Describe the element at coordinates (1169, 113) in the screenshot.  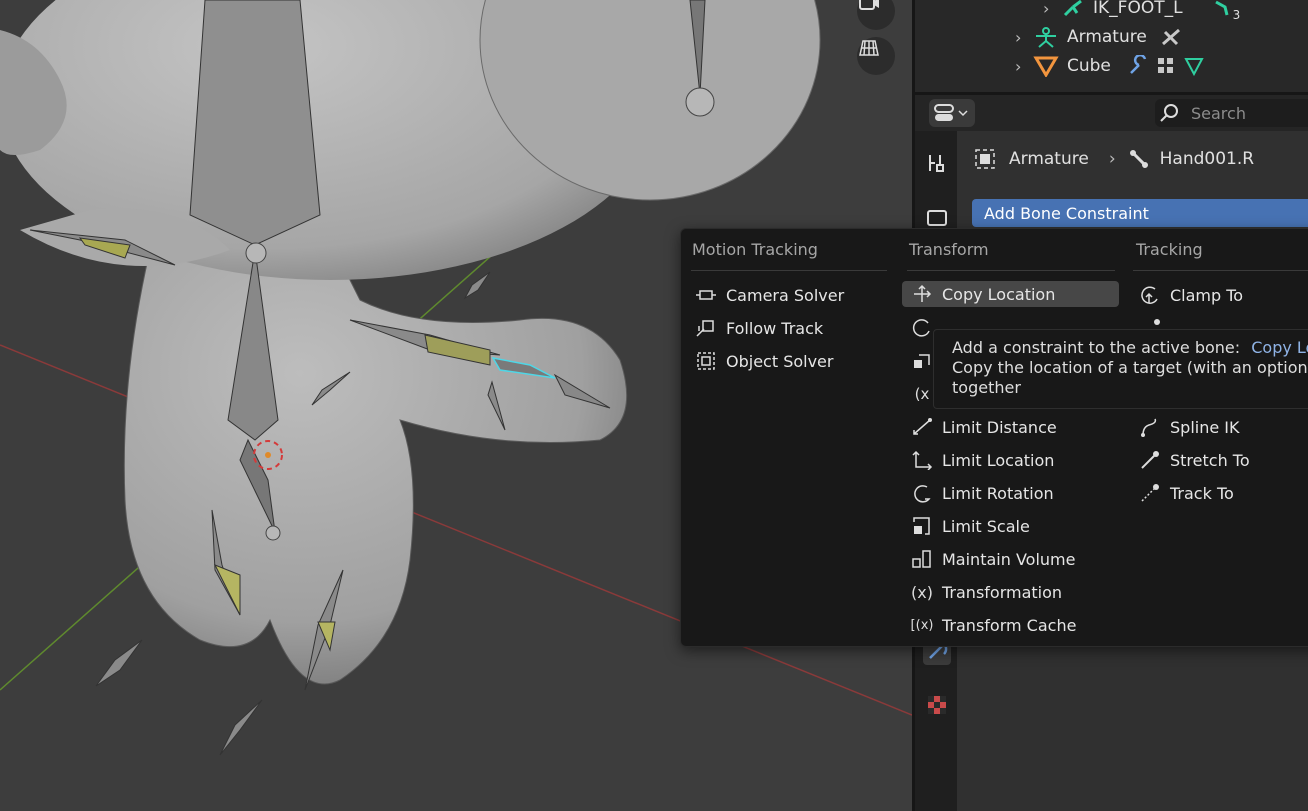
I see `search-icon` at that location.